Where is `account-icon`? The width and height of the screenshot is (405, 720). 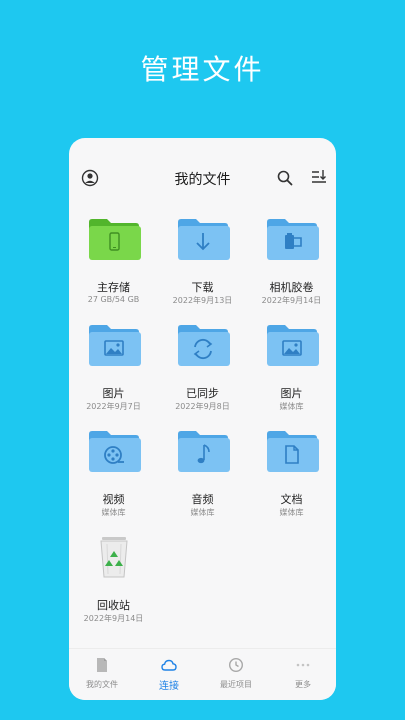 account-icon is located at coordinates (90, 178).